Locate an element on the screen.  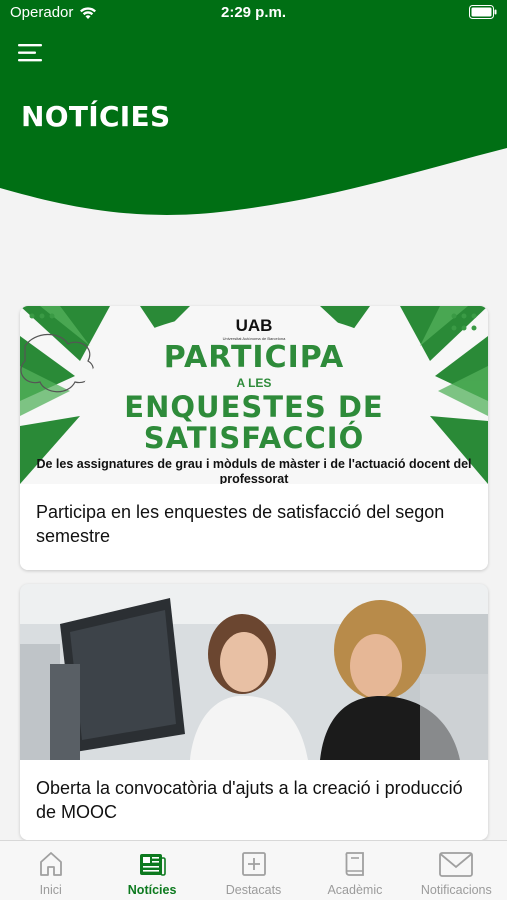
tab-inici: Inici is located at coordinates (50, 870).